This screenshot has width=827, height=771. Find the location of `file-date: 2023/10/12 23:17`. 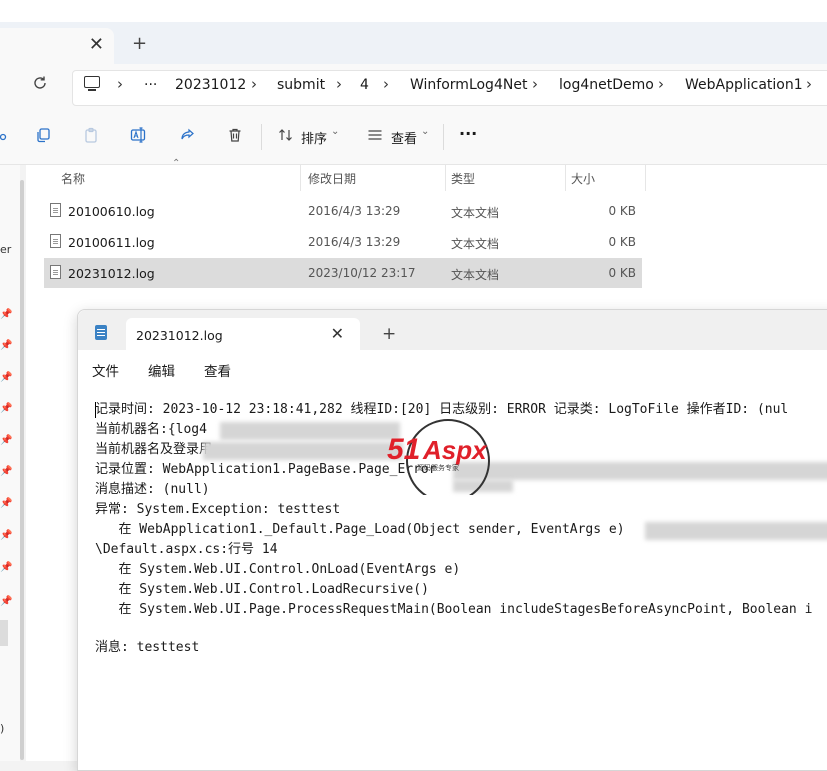

file-date: 2023/10/12 23:17 is located at coordinates (362, 273).